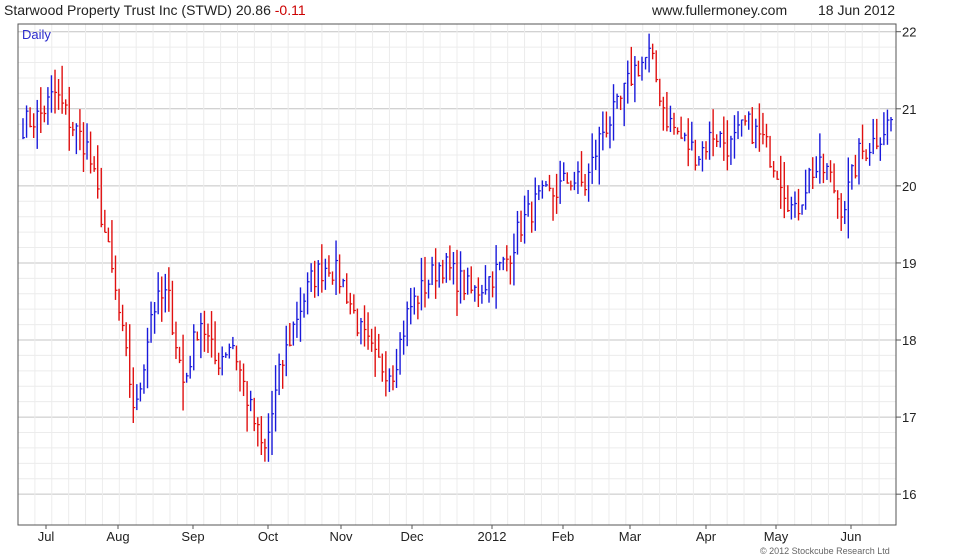 Image resolution: width=980 pixels, height=560 pixels. Describe the element at coordinates (117, 536) in the screenshot. I see `x-tick-label: Aug` at that location.